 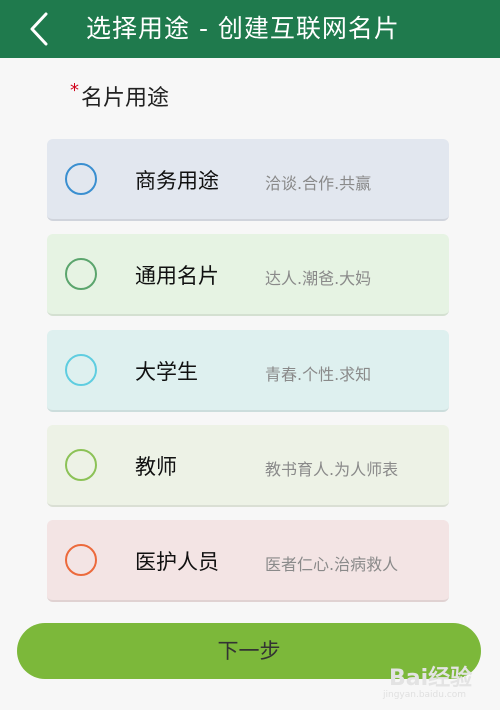 I want to click on watermark-url: jingyan.baidu.com, so click(x=425, y=695).